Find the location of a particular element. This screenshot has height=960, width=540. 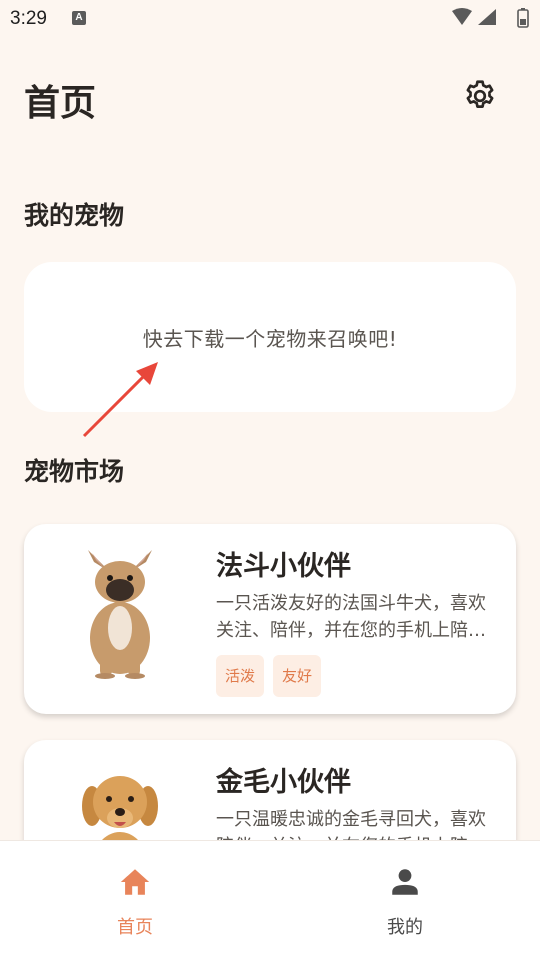

pet-name: 法斗小伙伴 is located at coordinates (283, 566).